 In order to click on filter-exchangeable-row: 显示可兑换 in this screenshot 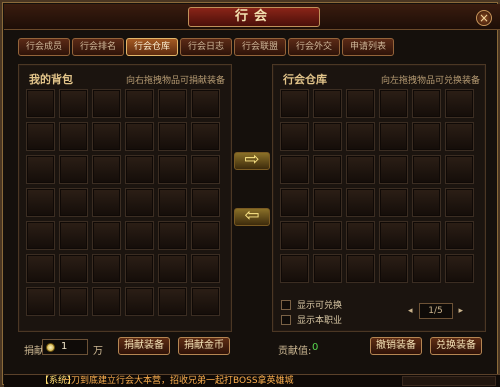, I will do `click(311, 304)`.